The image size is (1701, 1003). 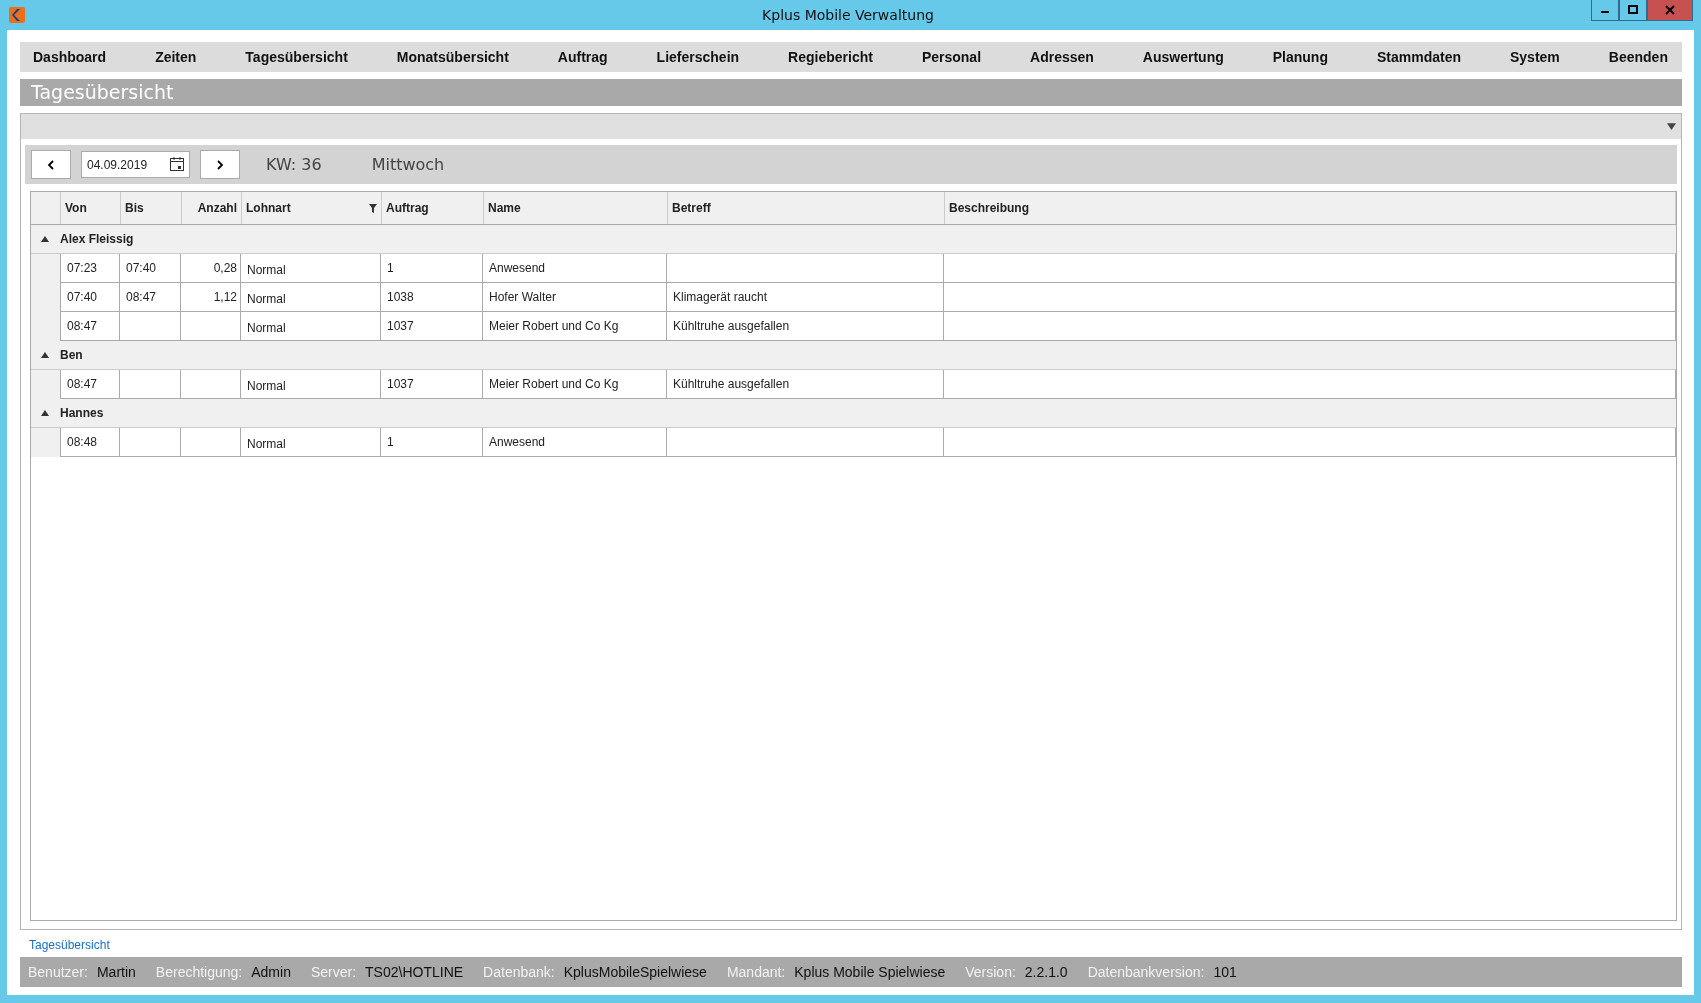 I want to click on status-label: Datenbankversion:, so click(x=1146, y=972).